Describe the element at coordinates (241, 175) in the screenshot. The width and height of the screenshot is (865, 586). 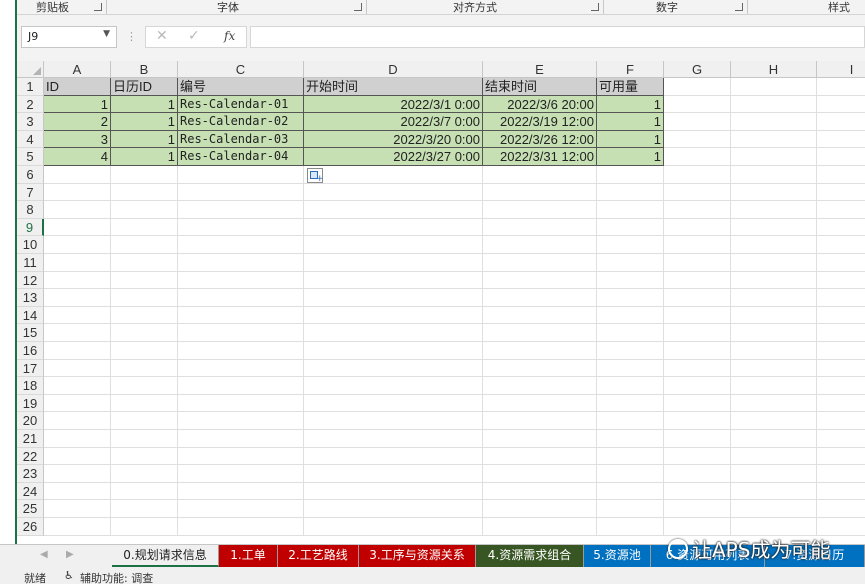
I see `cell-c6` at that location.